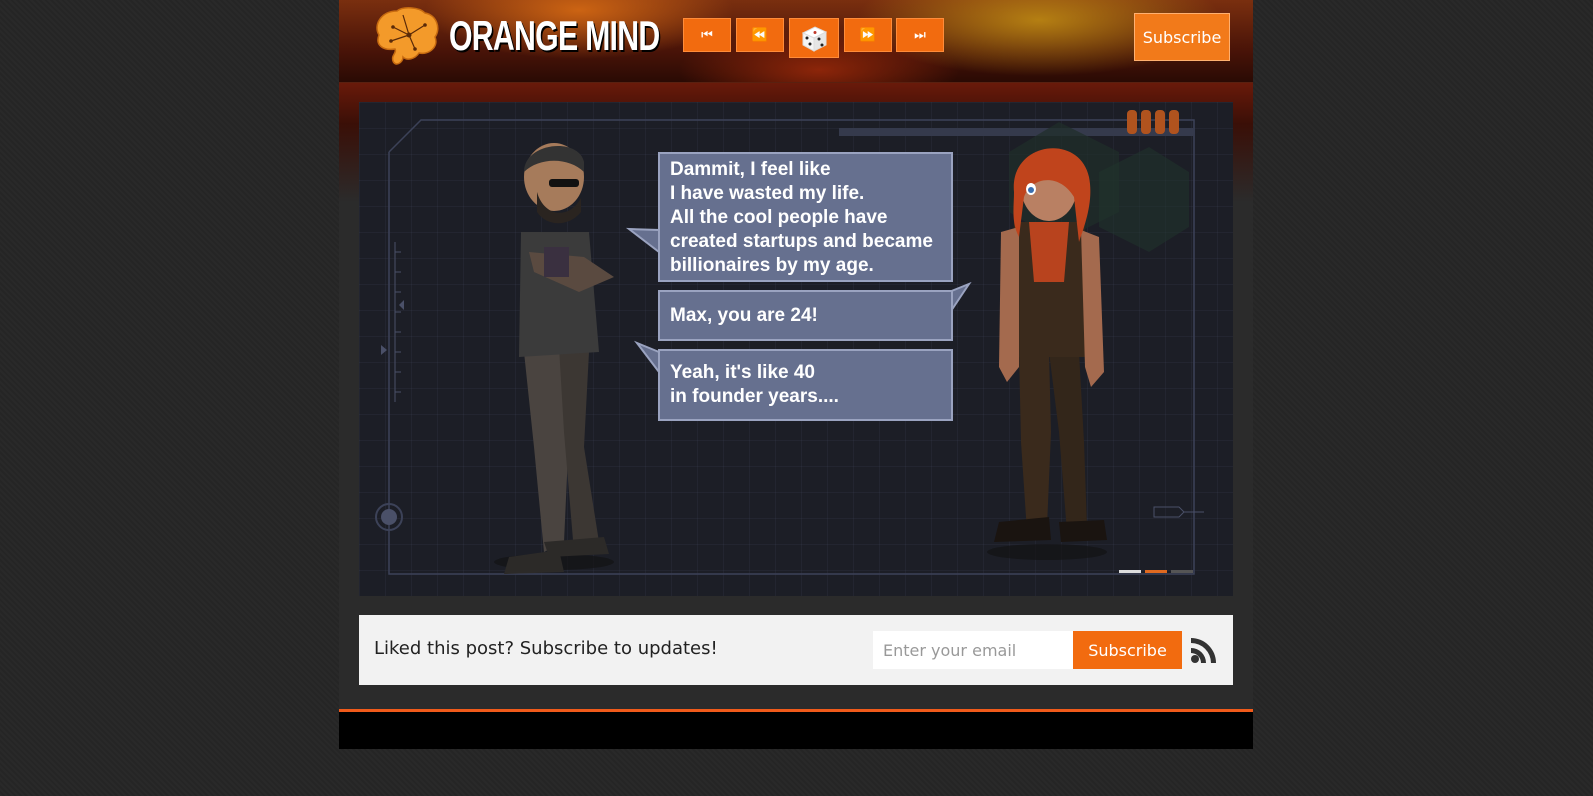 The image size is (1593, 796). What do you see at coordinates (1182, 37) in the screenshot?
I see `header-subscribe-button: Subscribe` at bounding box center [1182, 37].